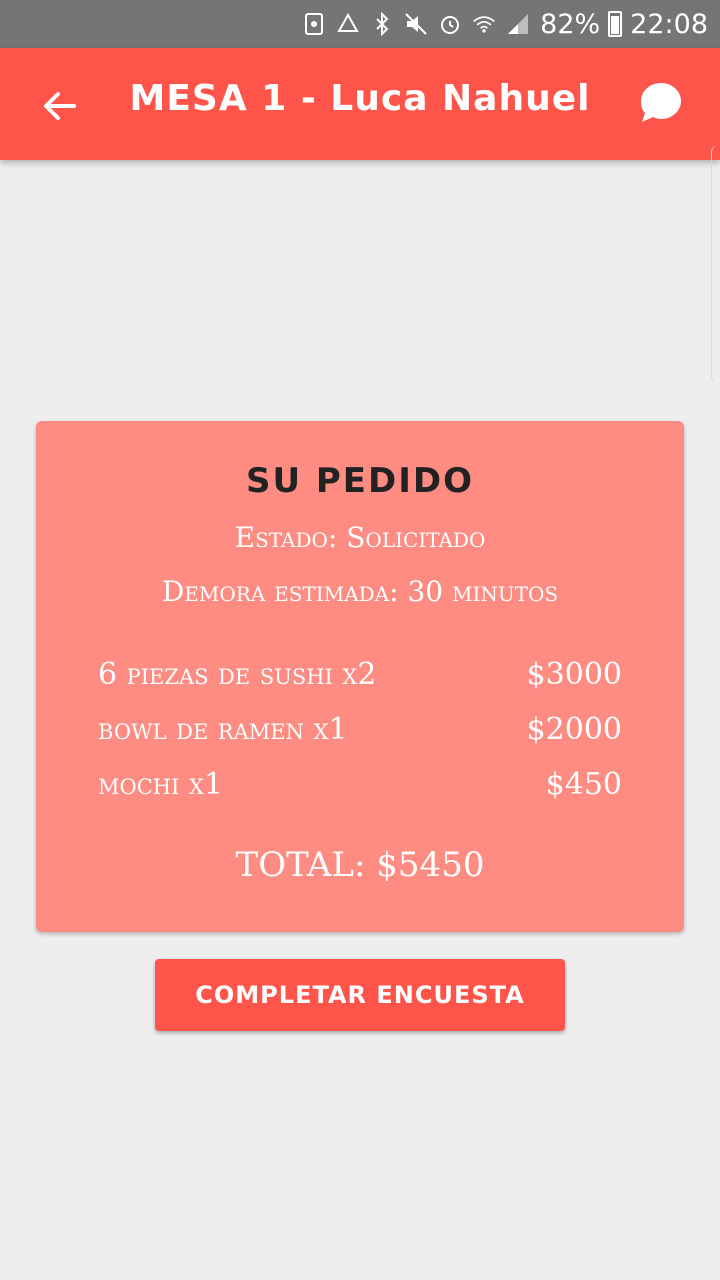  I want to click on item-price: $450, so click(583, 784).